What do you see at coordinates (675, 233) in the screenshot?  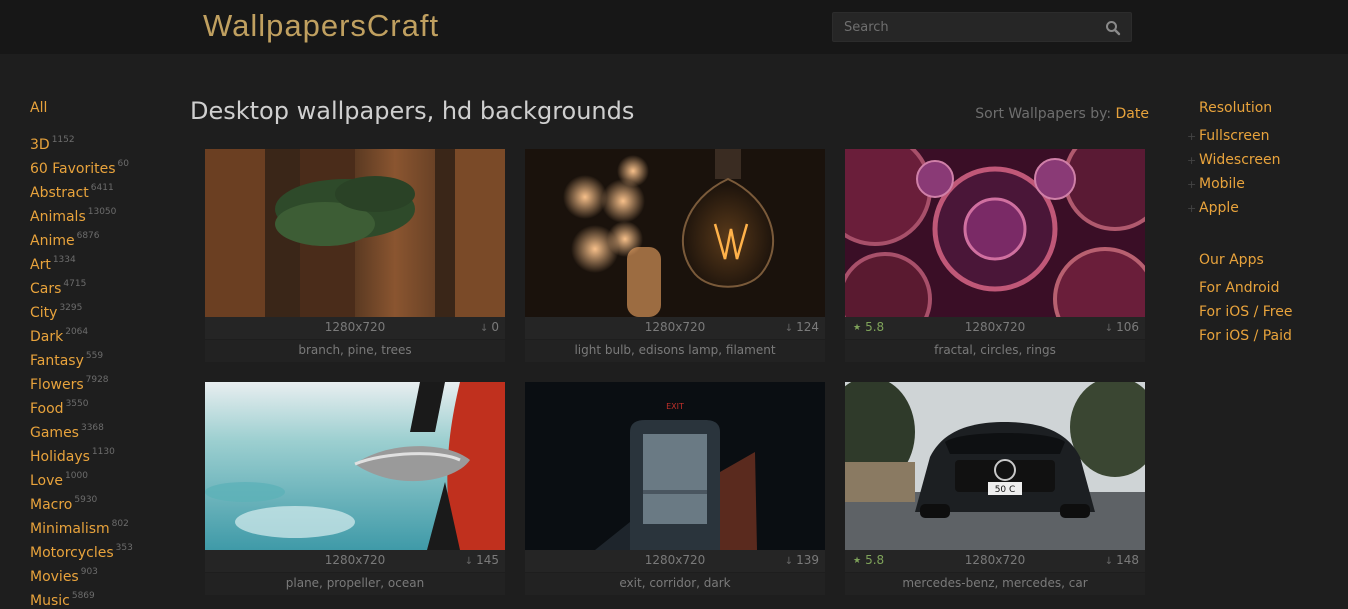 I see `light-bulb-photo` at bounding box center [675, 233].